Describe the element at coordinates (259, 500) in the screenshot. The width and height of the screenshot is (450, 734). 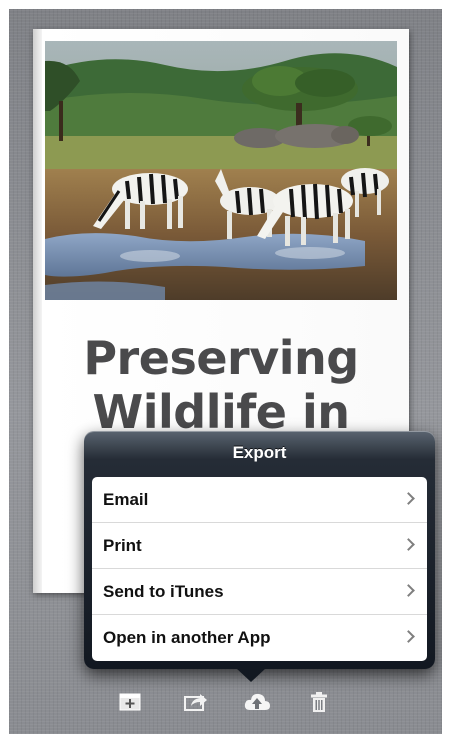
I see `export-email-option: Email` at that location.